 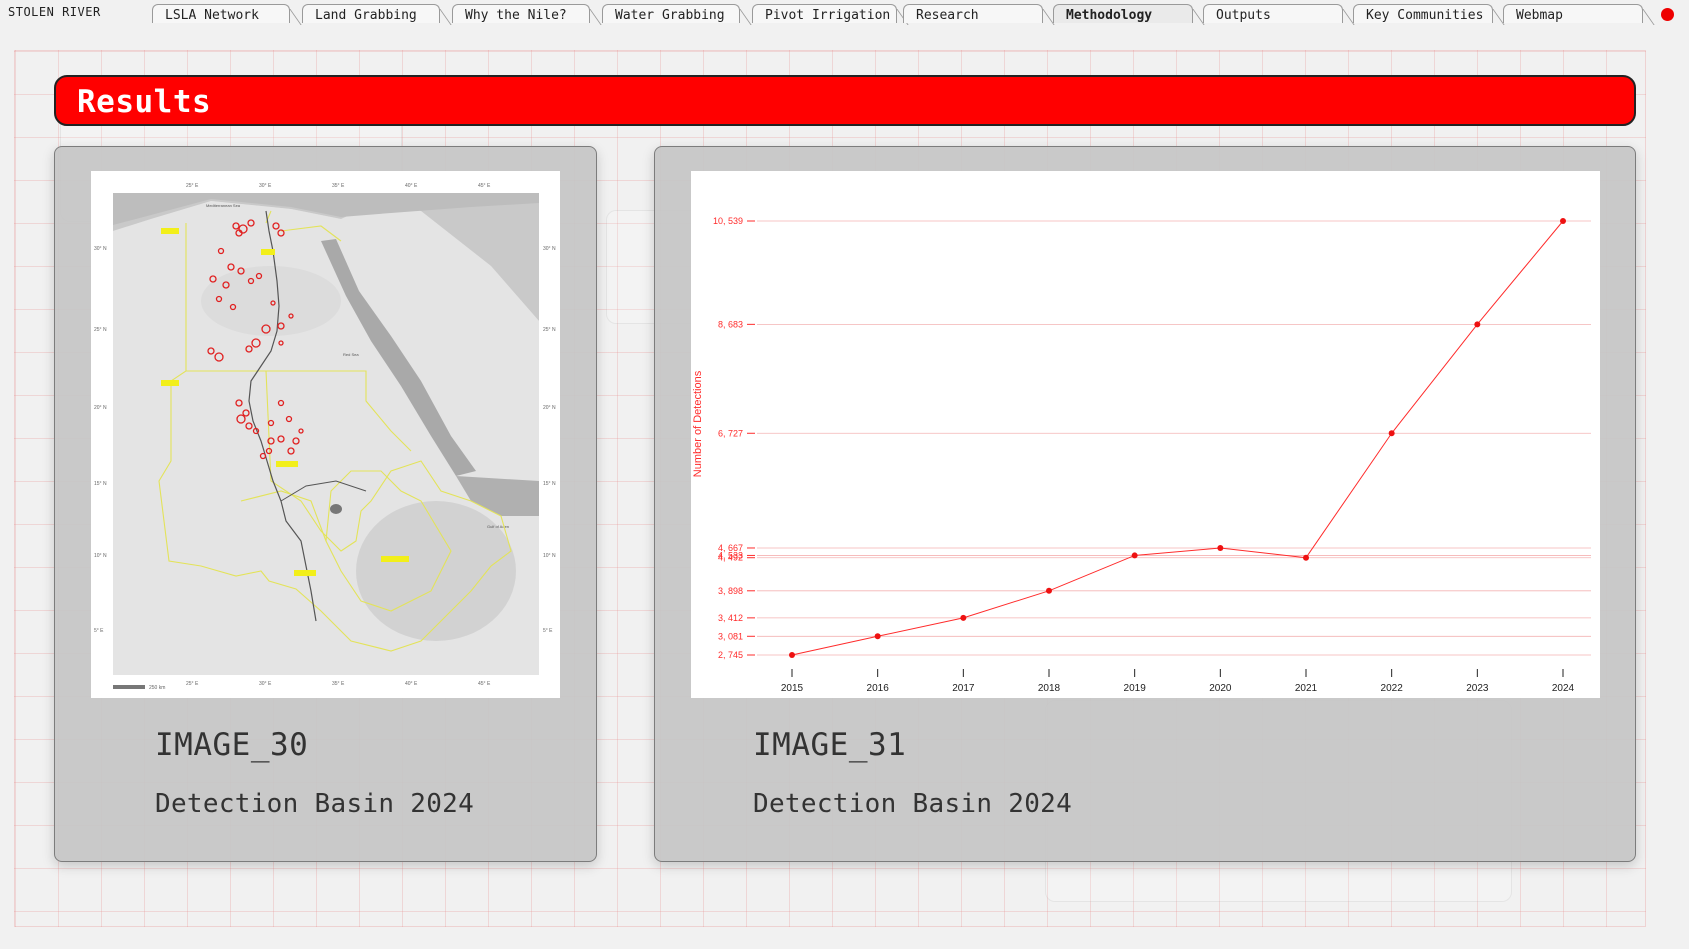 I want to click on results-banner: Results, so click(x=845, y=100).